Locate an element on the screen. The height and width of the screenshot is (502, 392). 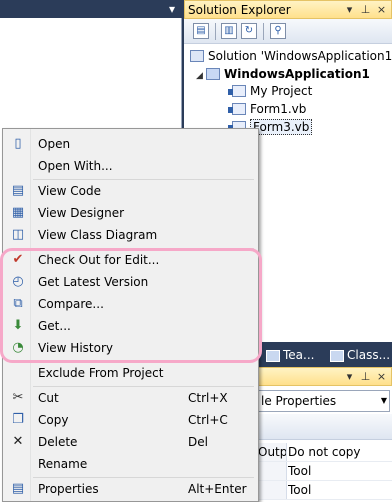
editor-tab-bar: ▾ is located at coordinates (91, 9).